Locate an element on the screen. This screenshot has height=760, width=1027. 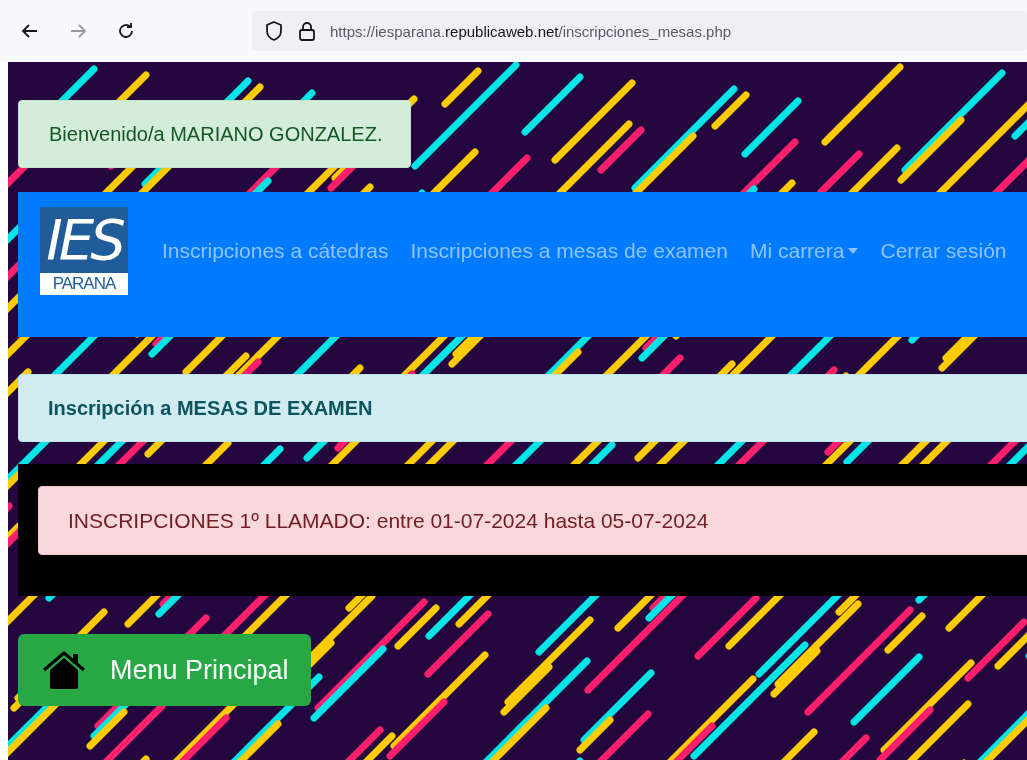
welcome-alert: Bienvenido/a MARIANO GONZALEZ. is located at coordinates (215, 134).